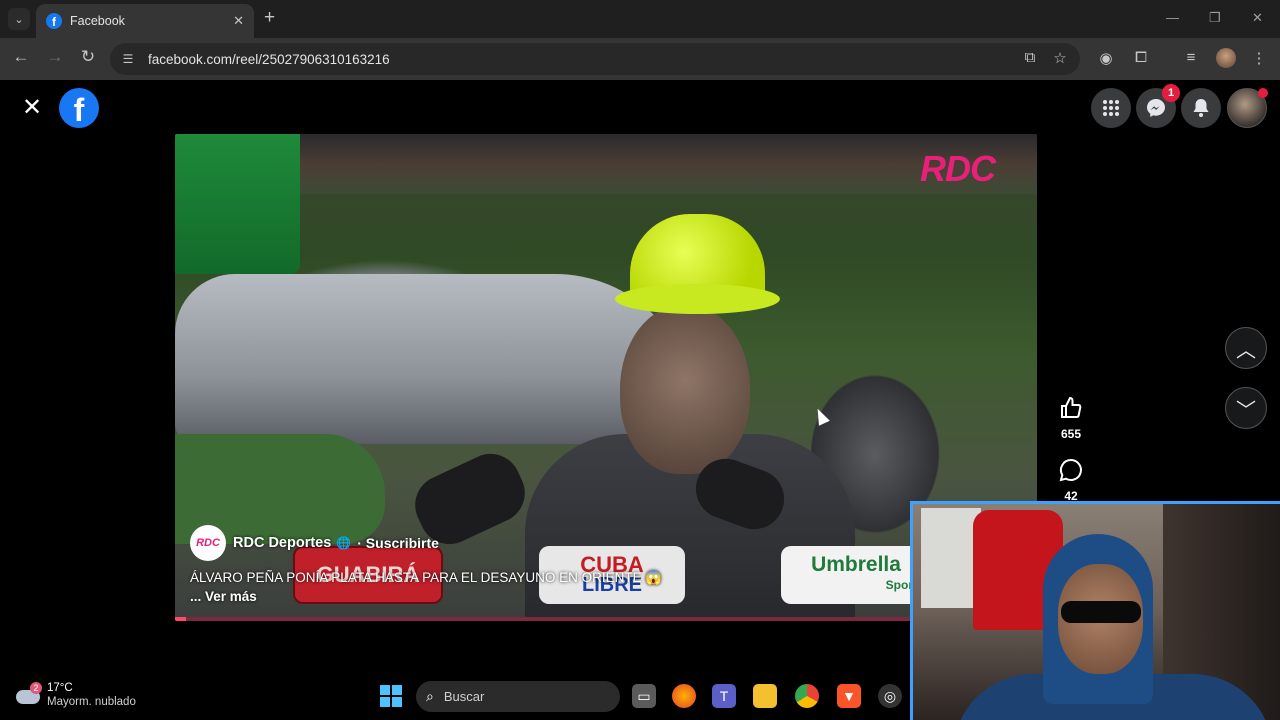 Image resolution: width=1280 pixels, height=720 pixels. What do you see at coordinates (88, 57) in the screenshot?
I see `reload-icon: ↻` at bounding box center [88, 57].